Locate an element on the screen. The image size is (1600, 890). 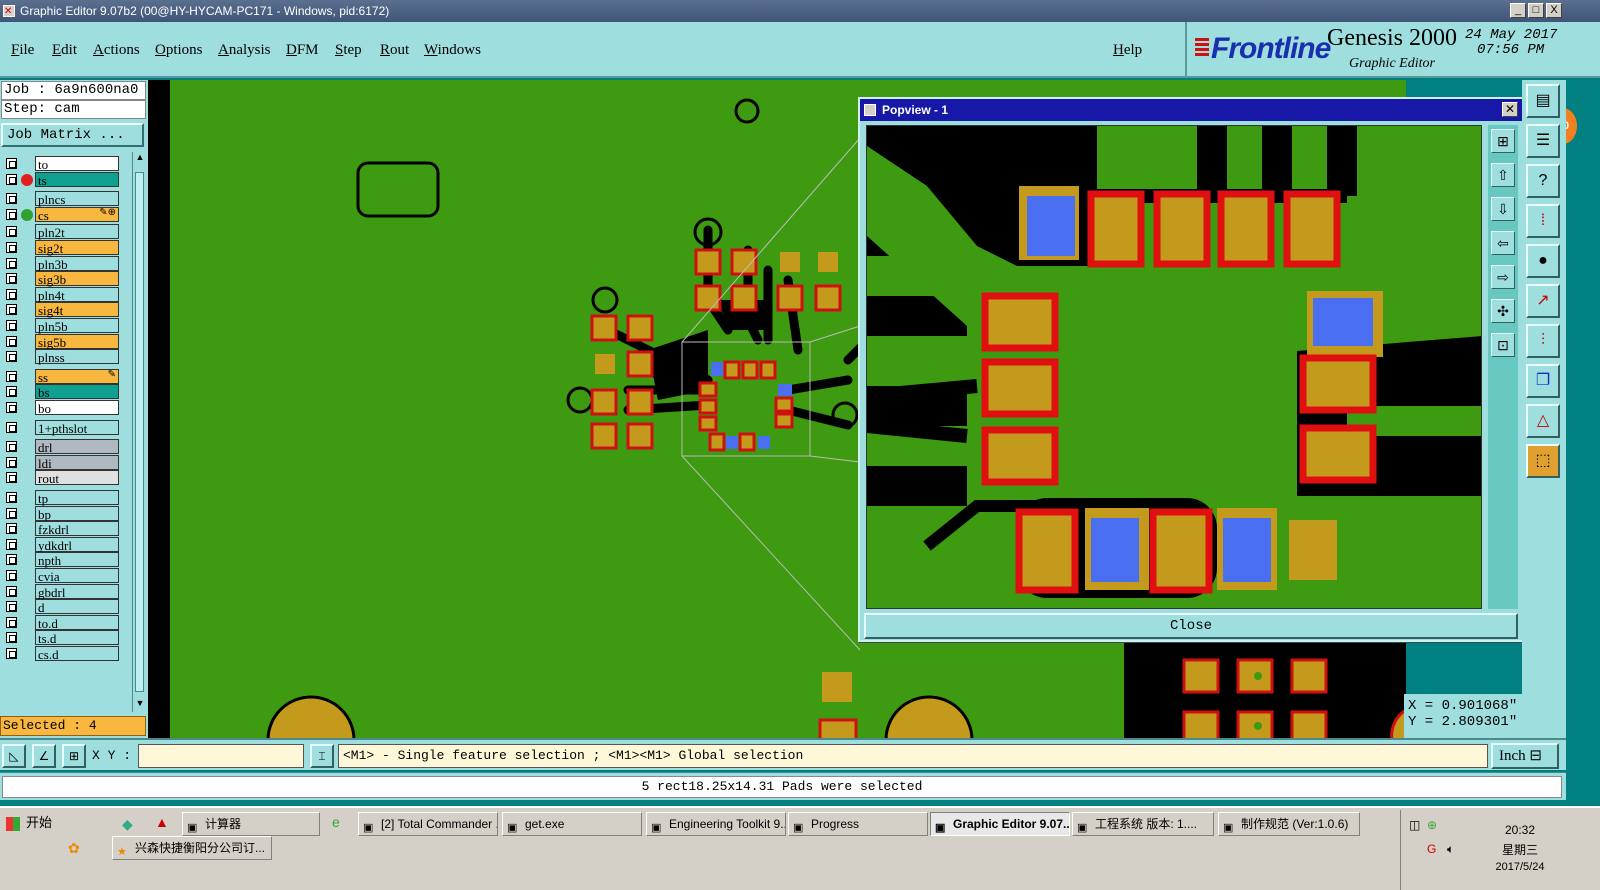
layer-name: sig5b is located at coordinates (77, 341).